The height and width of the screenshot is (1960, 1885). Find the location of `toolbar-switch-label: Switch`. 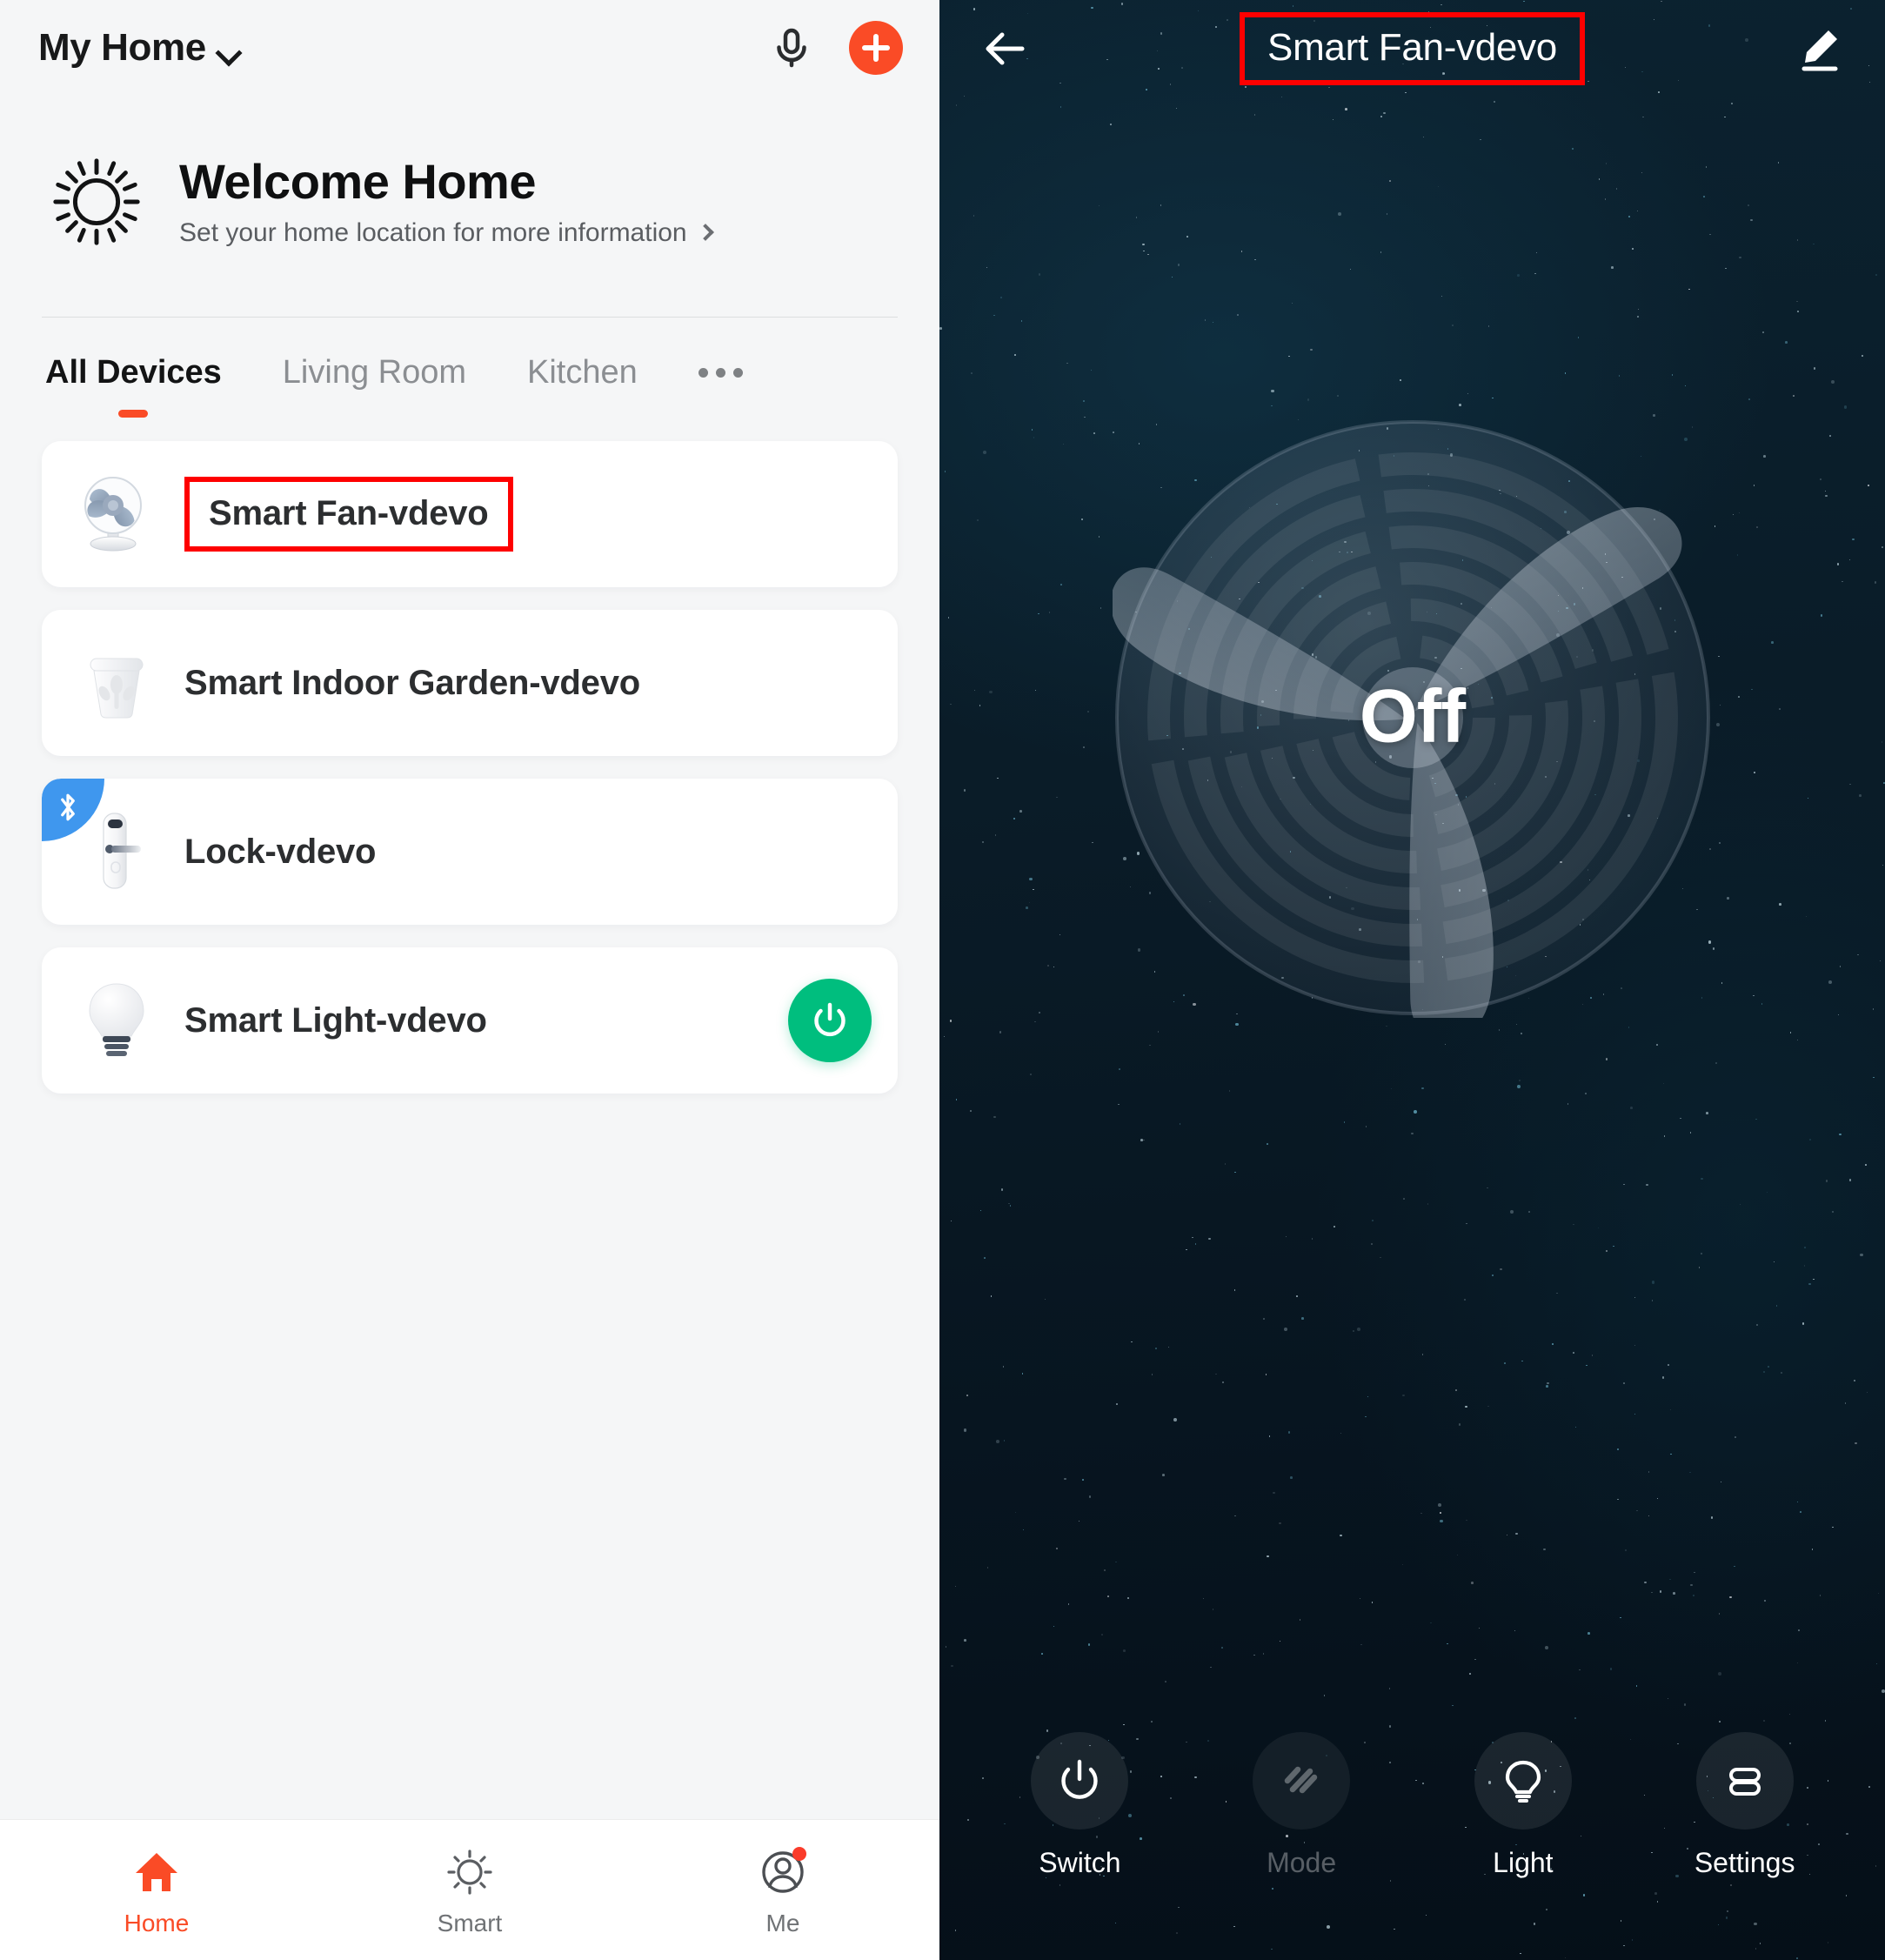

toolbar-switch-label: Switch is located at coordinates (1080, 1863).